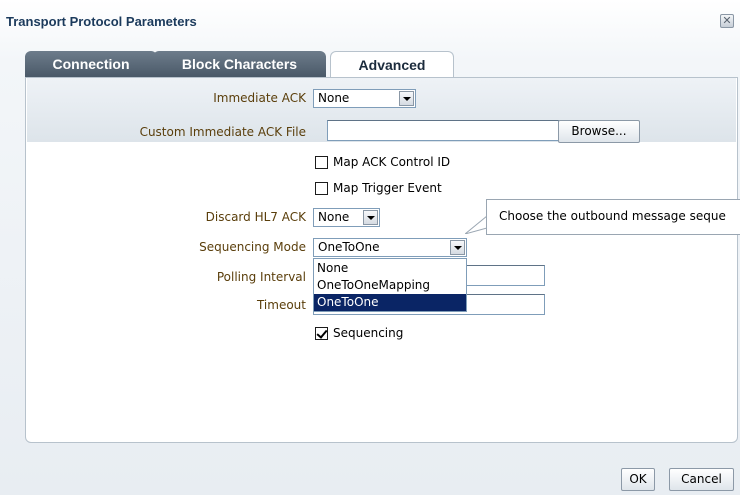  I want to click on tab-advanced: Advanced, so click(392, 64).